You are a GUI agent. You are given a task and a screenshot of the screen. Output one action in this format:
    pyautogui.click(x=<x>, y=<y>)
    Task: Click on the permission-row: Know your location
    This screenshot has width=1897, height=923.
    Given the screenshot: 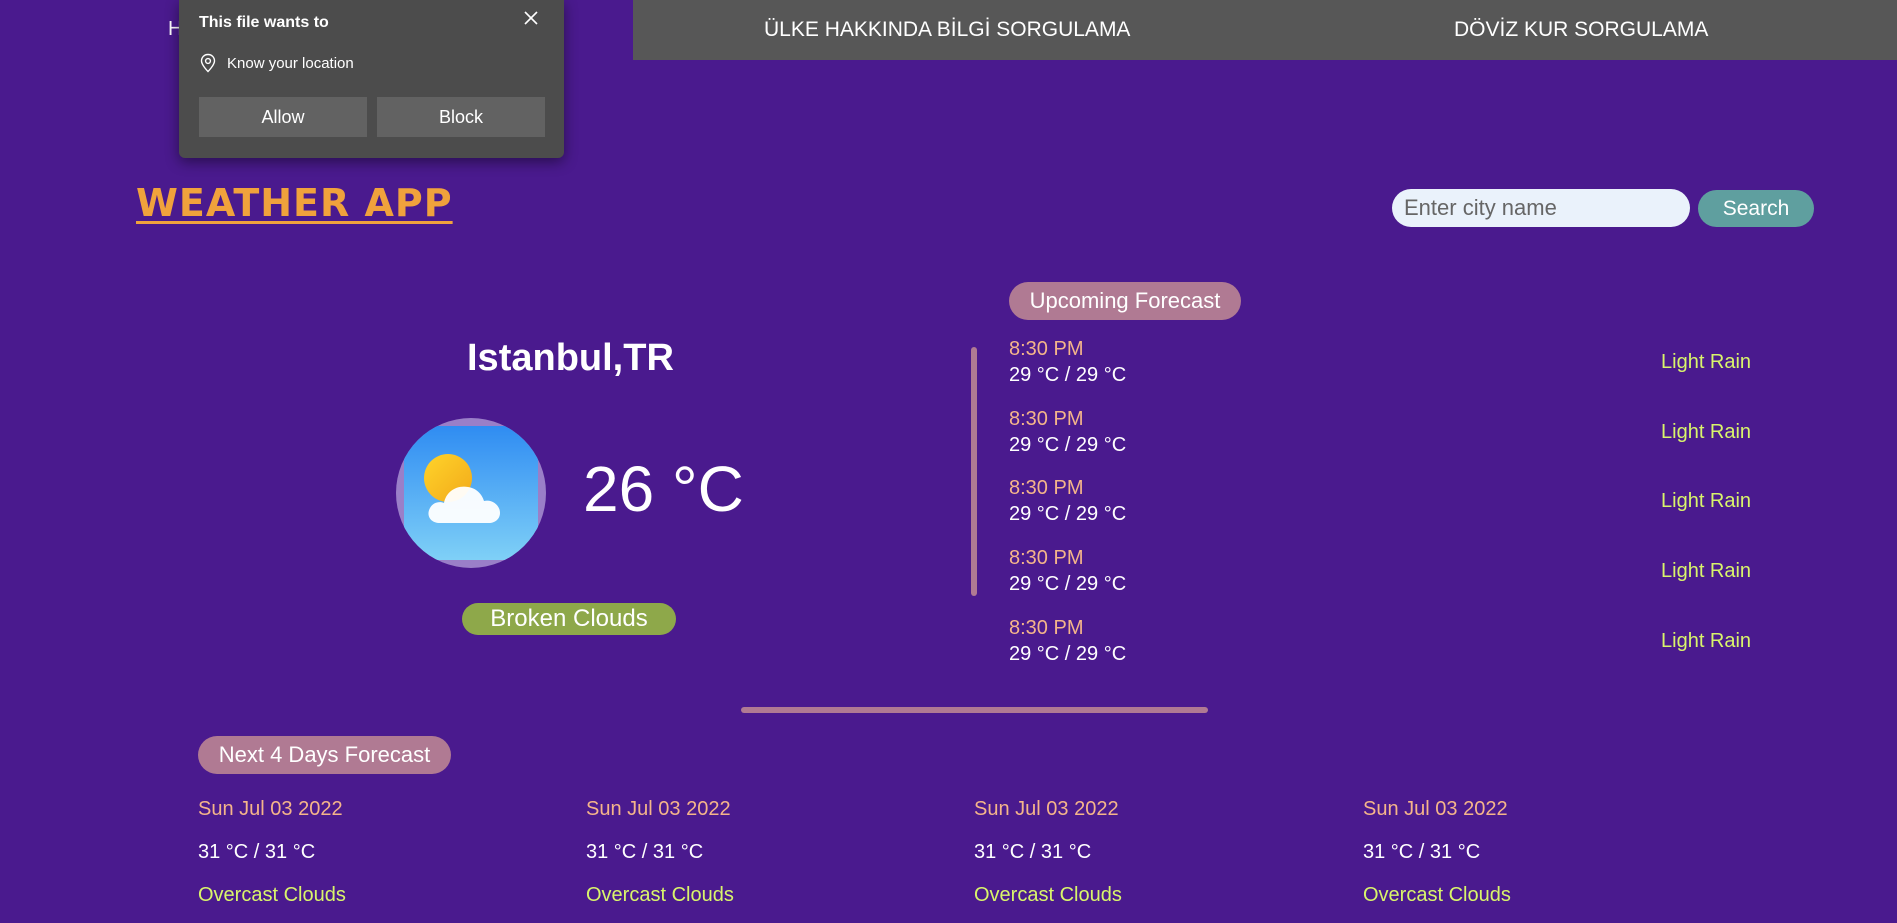 What is the action you would take?
    pyautogui.click(x=276, y=63)
    